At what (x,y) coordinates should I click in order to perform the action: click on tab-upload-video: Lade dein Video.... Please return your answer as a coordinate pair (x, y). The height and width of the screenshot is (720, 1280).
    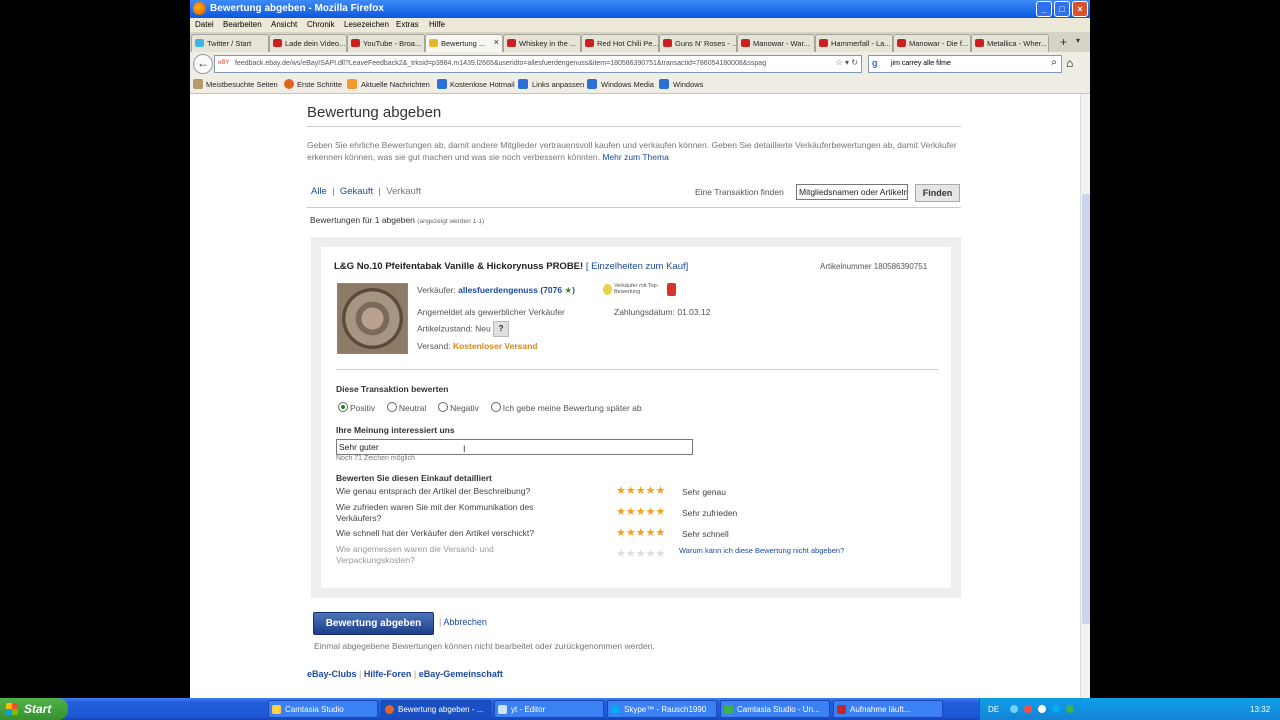
    Looking at the image, I should click on (308, 43).